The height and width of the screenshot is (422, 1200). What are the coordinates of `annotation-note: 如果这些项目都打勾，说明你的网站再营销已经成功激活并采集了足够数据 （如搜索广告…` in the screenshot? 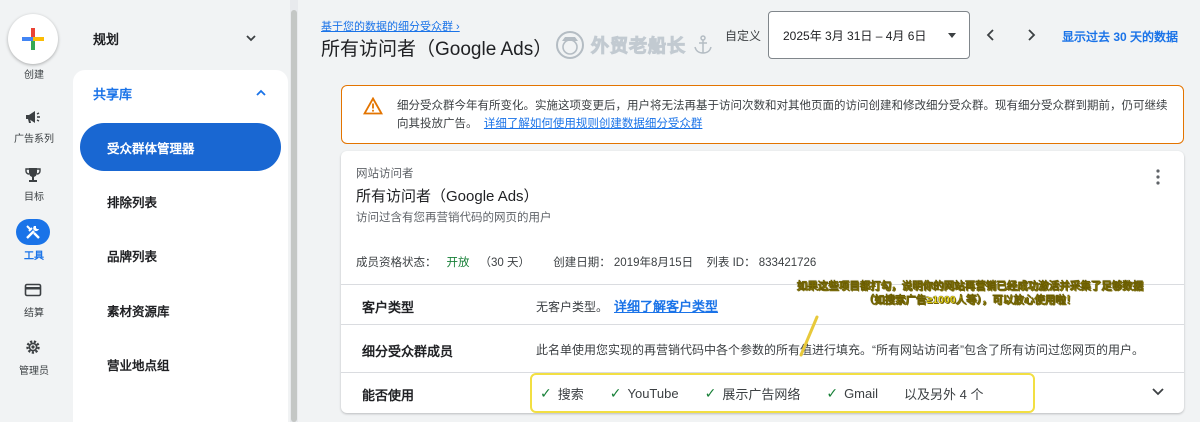 It's located at (970, 293).